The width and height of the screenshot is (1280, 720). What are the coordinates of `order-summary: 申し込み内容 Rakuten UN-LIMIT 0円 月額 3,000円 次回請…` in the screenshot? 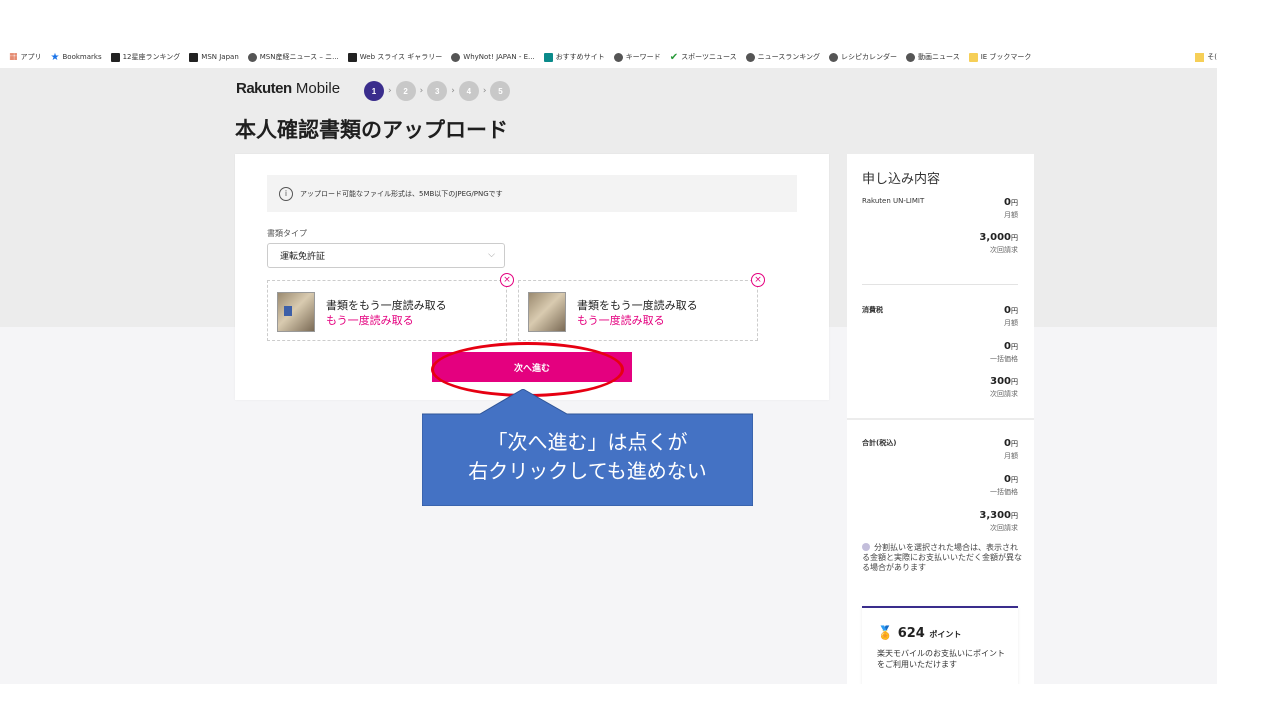 It's located at (940, 419).